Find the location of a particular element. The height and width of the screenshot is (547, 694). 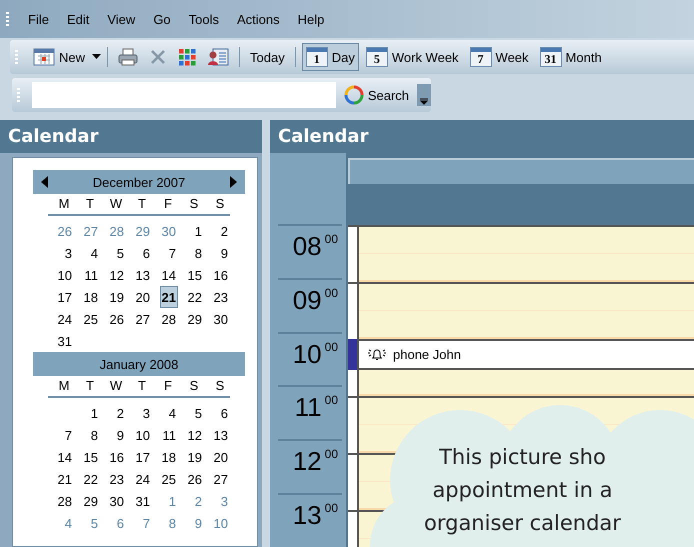

view-button: 31 Month is located at coordinates (571, 57).